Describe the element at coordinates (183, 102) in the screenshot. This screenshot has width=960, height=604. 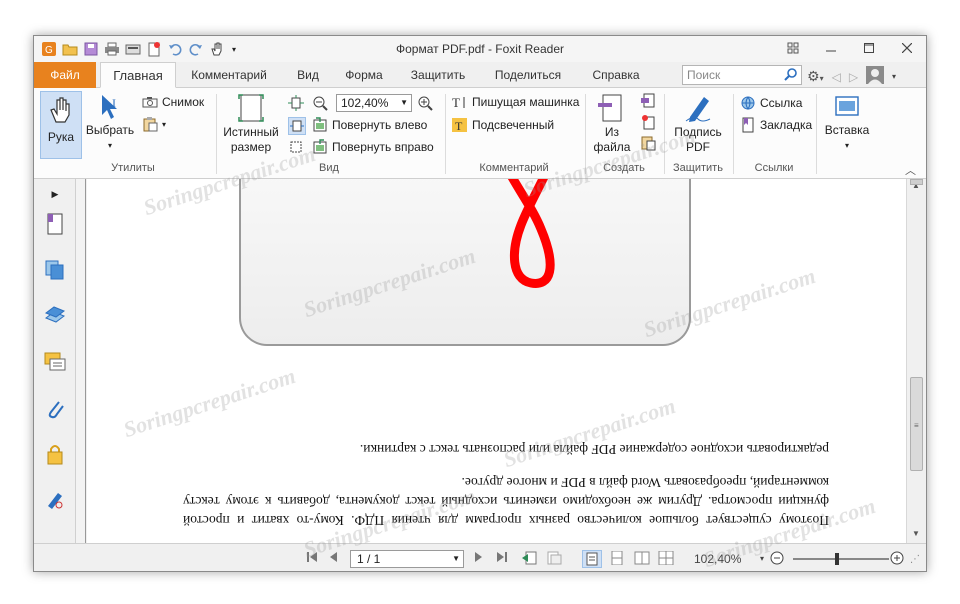
I see `snapshot-label: Снимок` at that location.